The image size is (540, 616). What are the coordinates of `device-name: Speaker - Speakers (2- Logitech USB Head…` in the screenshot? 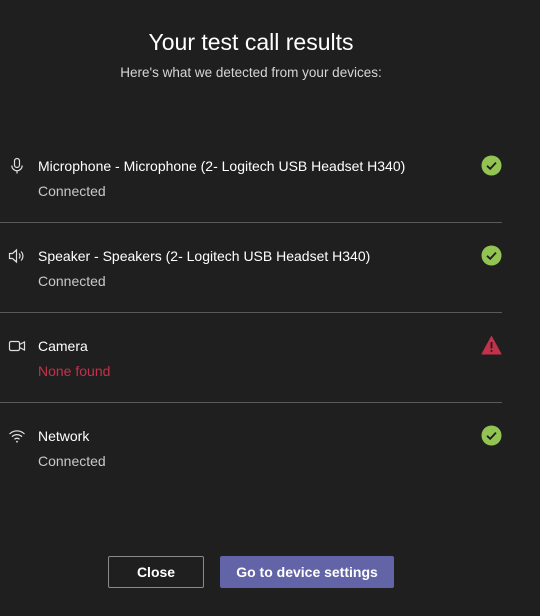 It's located at (204, 256).